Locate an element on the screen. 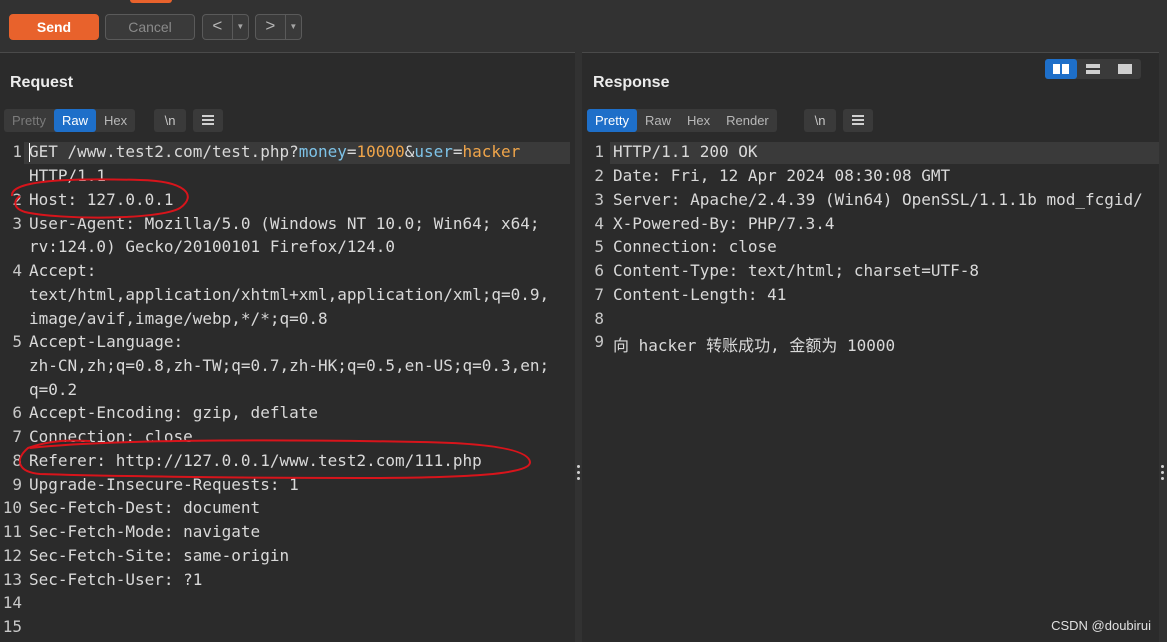  status-line: HTTP/1.1 200 OK is located at coordinates (685, 151).